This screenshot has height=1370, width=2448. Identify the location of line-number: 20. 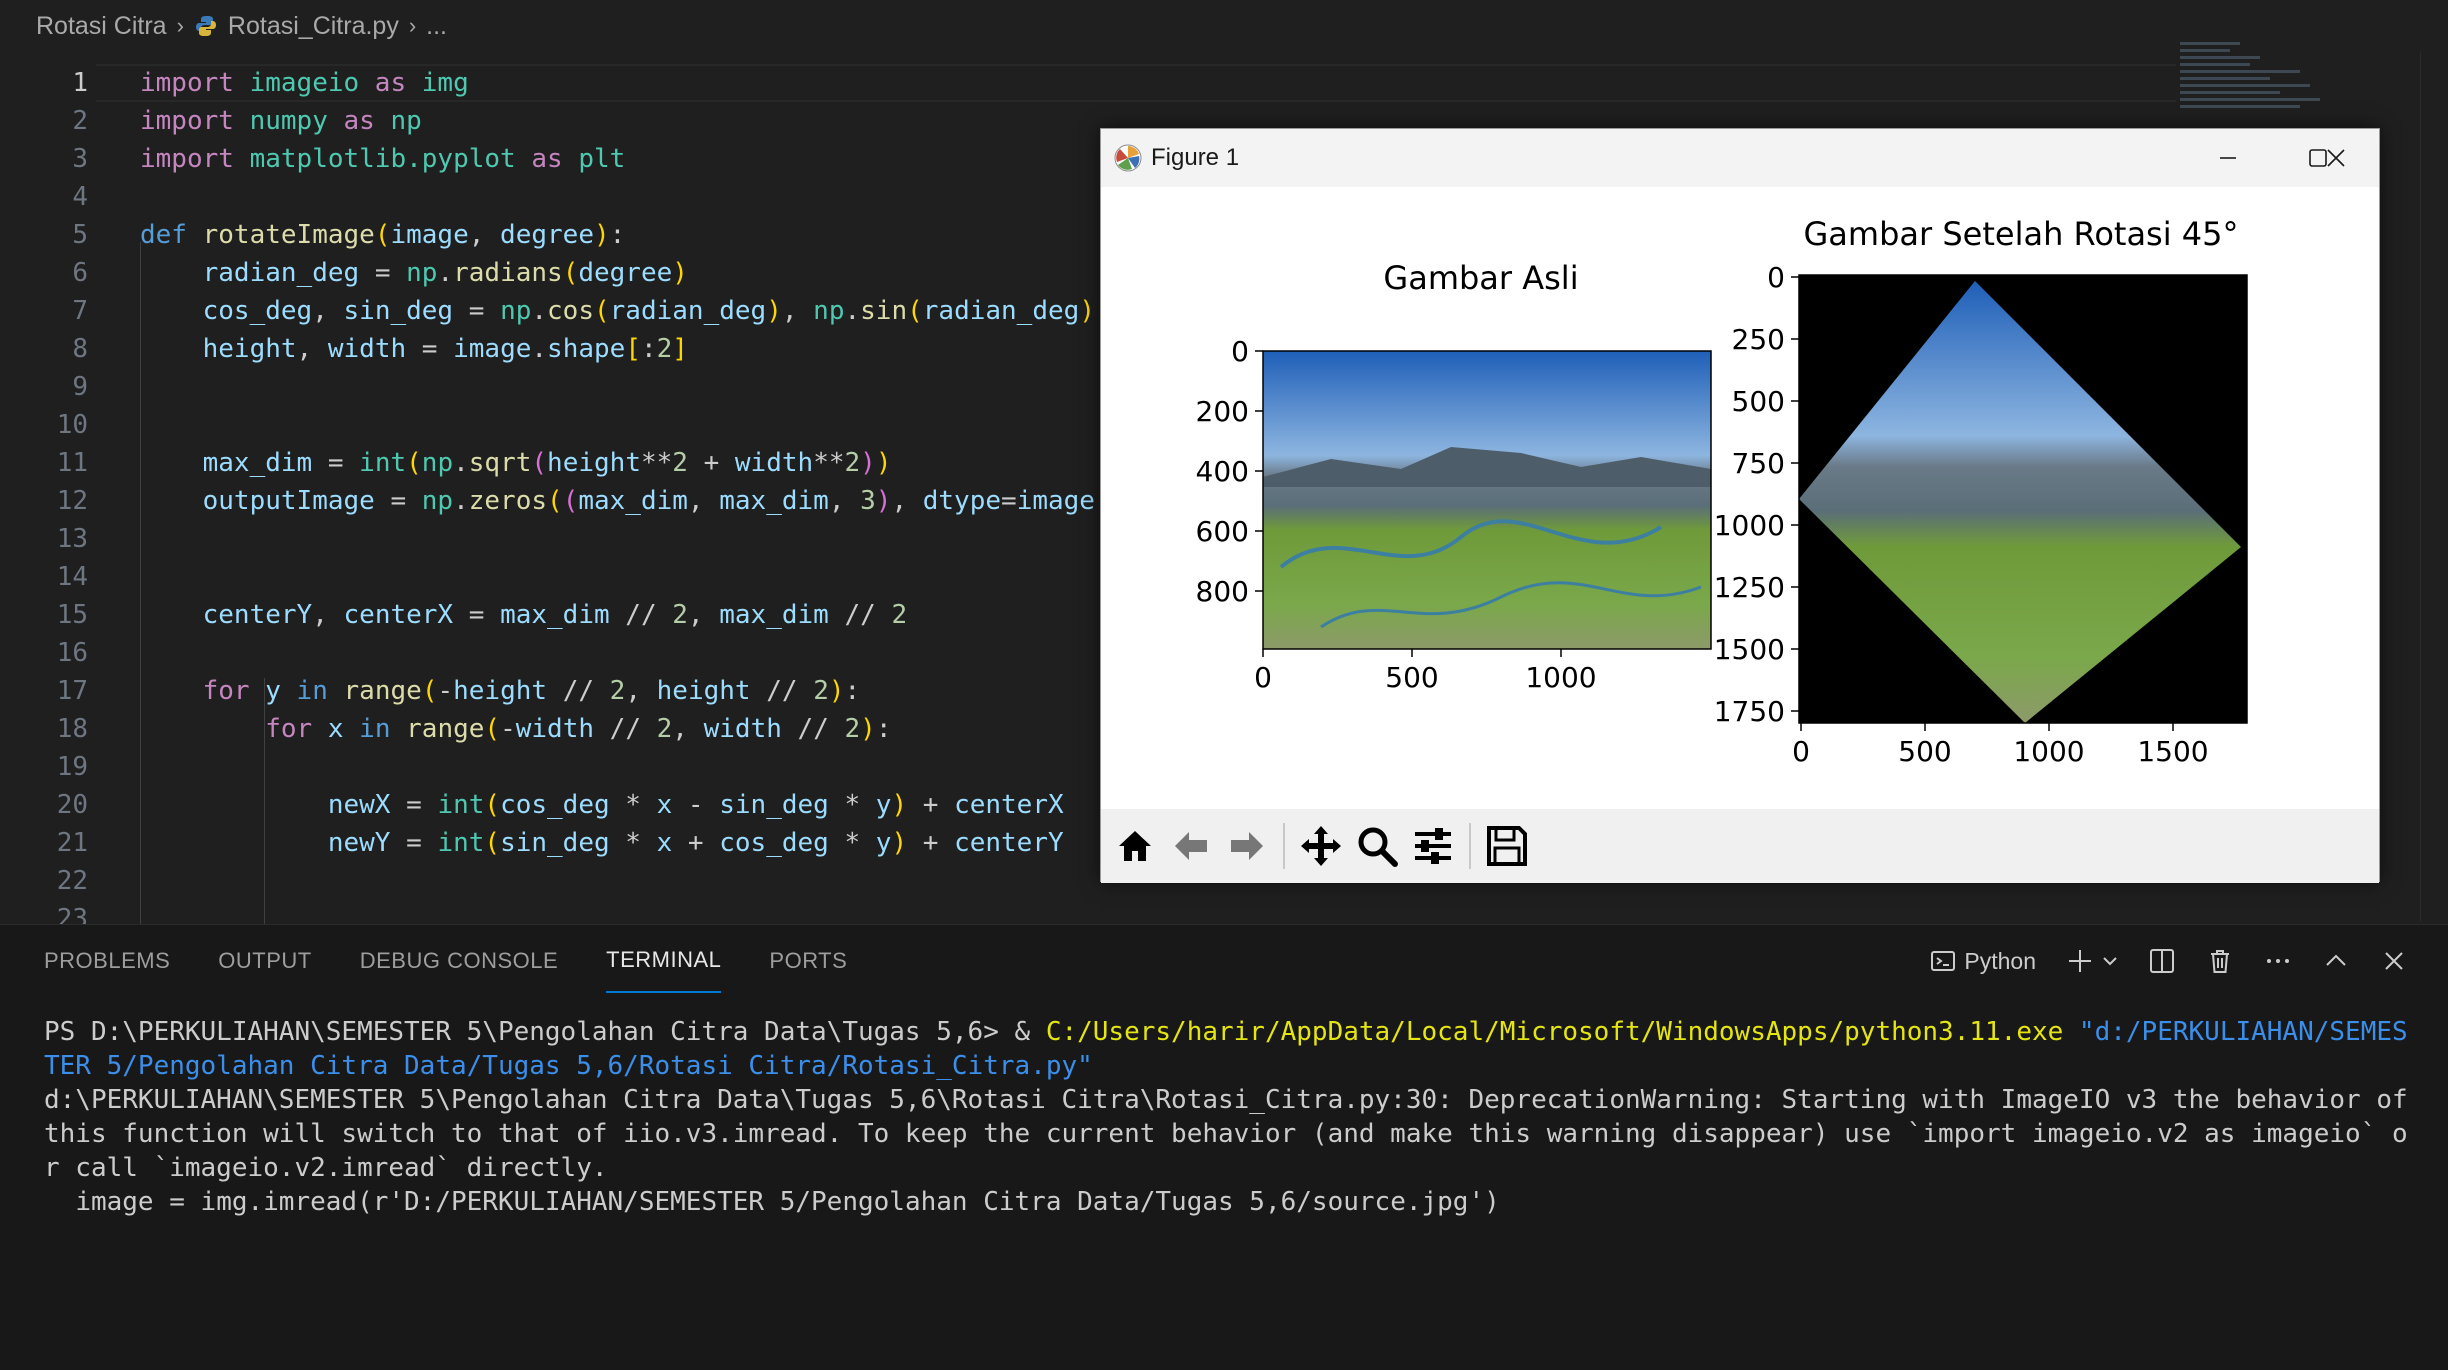
(72, 805).